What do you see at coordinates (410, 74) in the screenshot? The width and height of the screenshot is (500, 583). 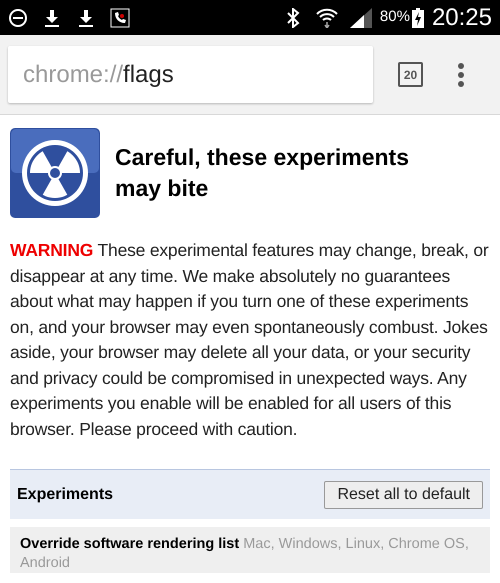 I see `tab-count-button: 20` at bounding box center [410, 74].